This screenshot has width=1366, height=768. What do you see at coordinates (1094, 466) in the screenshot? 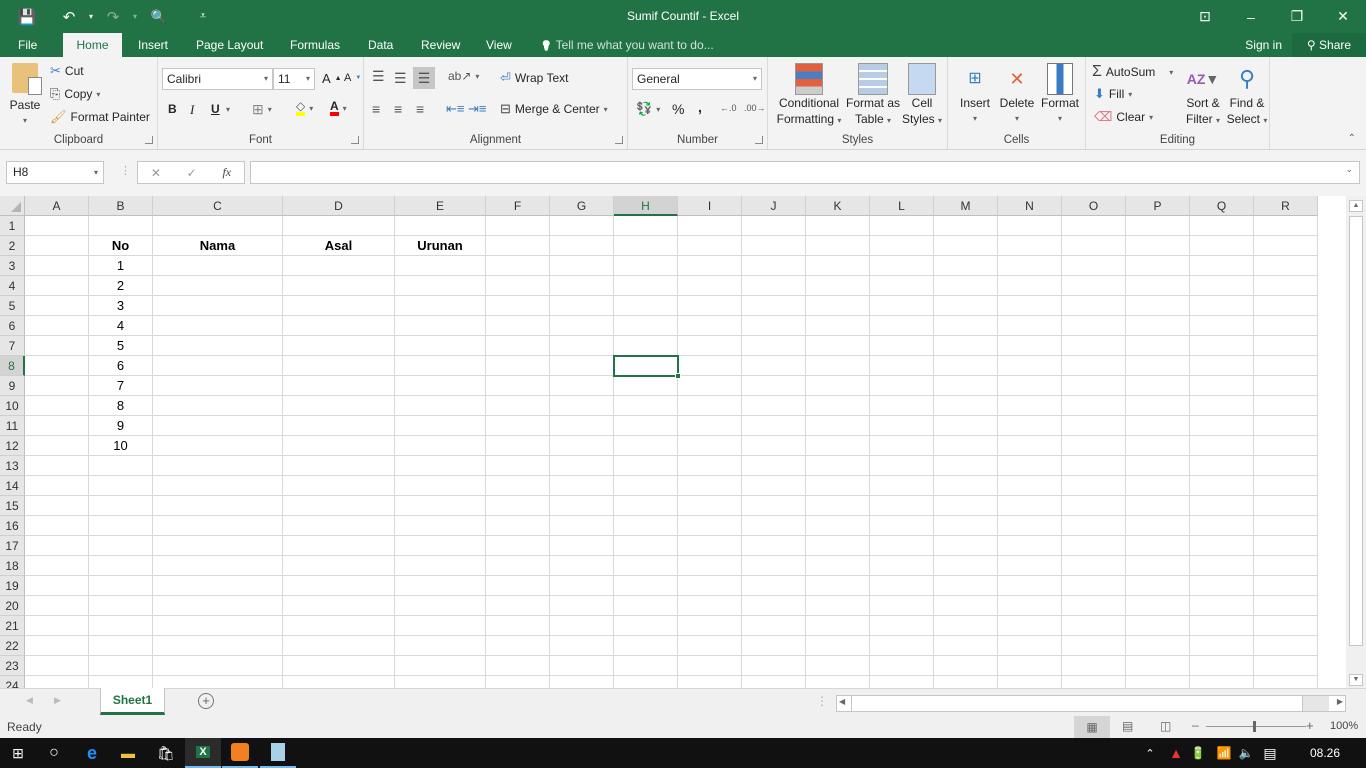
I see `cell-o13` at bounding box center [1094, 466].